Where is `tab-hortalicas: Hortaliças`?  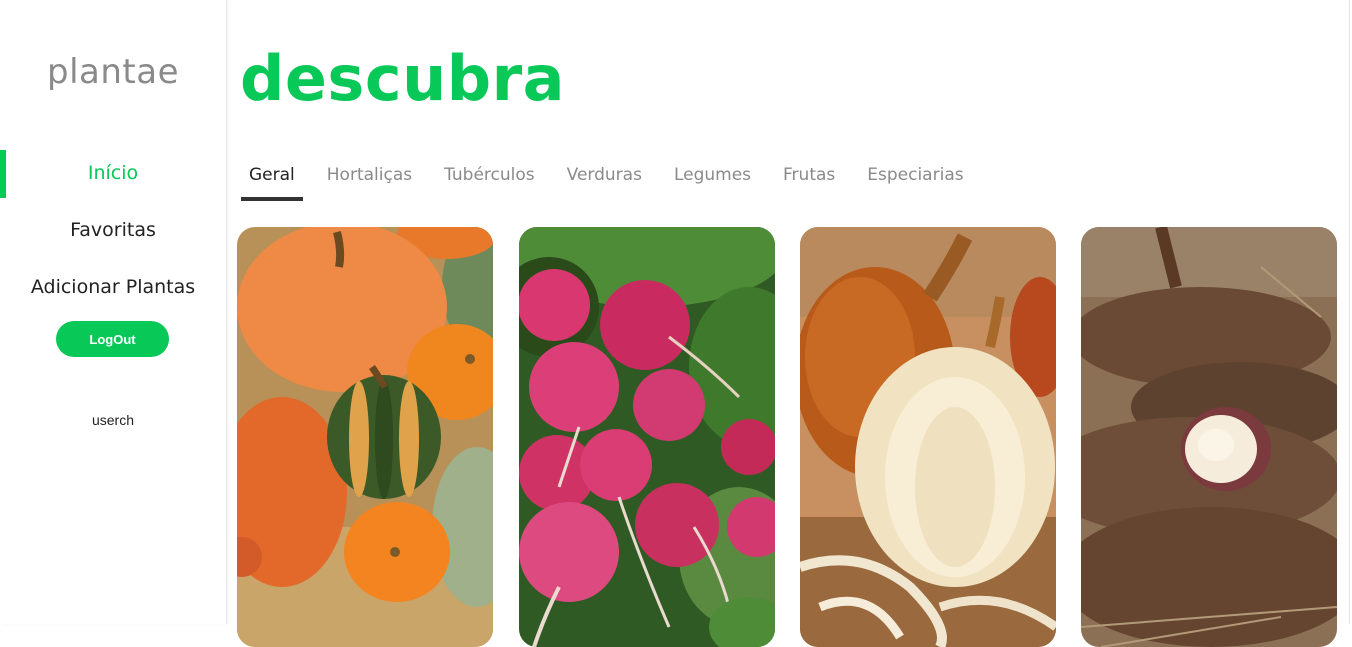
tab-hortalicas: Hortaliças is located at coordinates (369, 183).